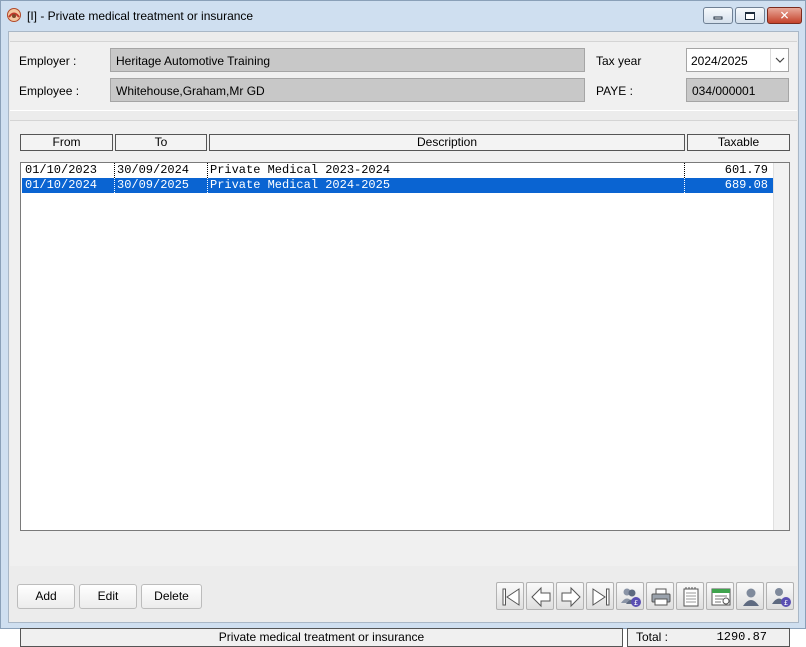  I want to click on print-button, so click(660, 596).